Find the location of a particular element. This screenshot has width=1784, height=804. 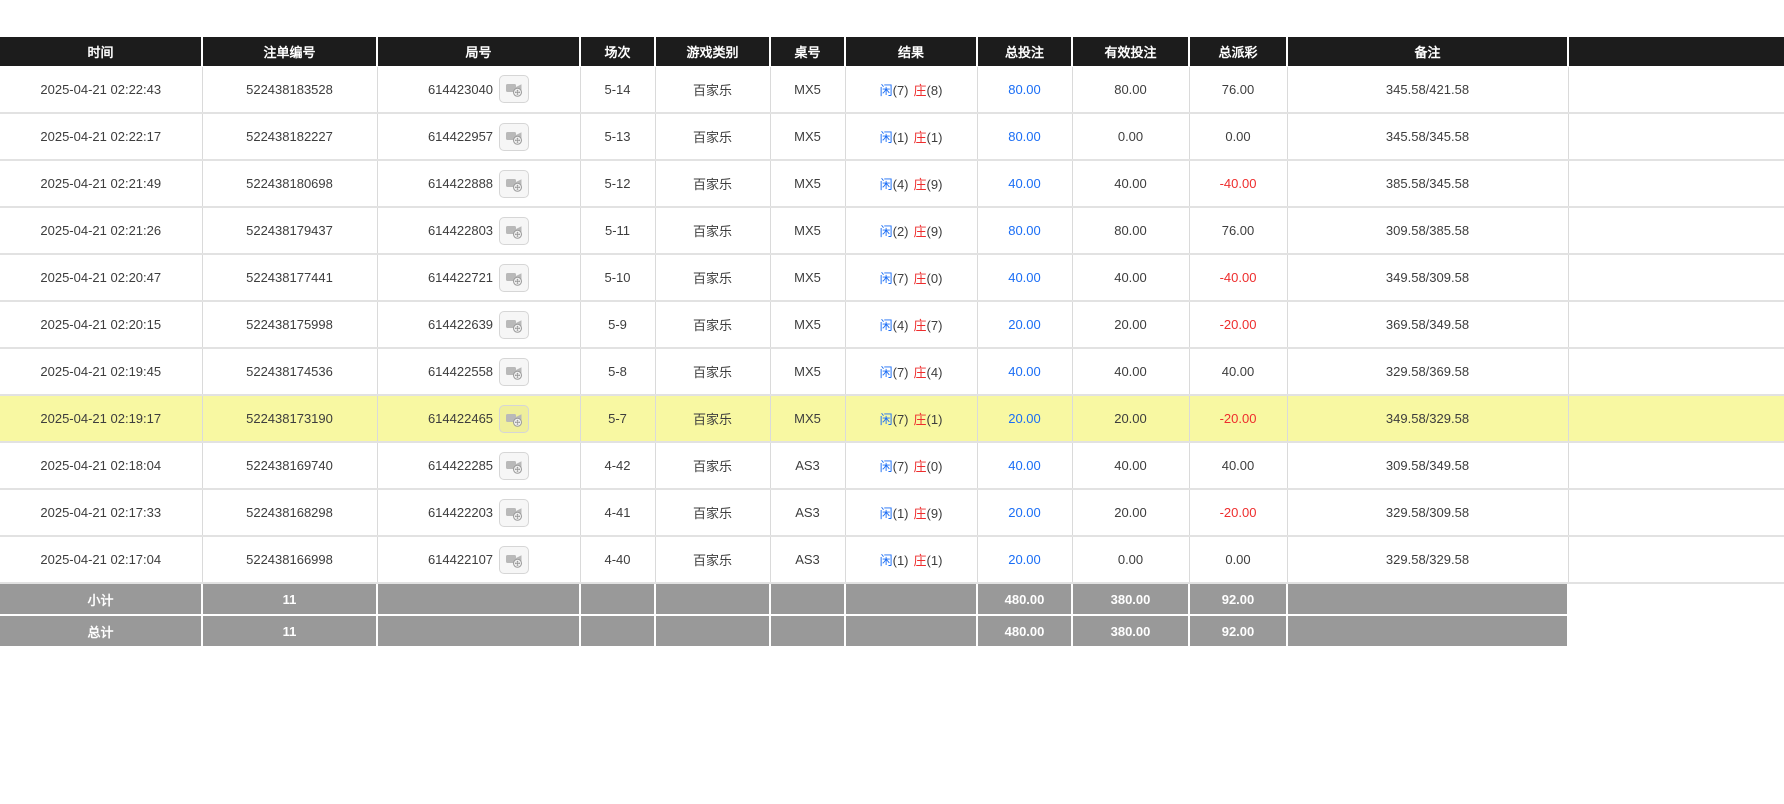

cell-bet-number: 522438169740 is located at coordinates (290, 466).